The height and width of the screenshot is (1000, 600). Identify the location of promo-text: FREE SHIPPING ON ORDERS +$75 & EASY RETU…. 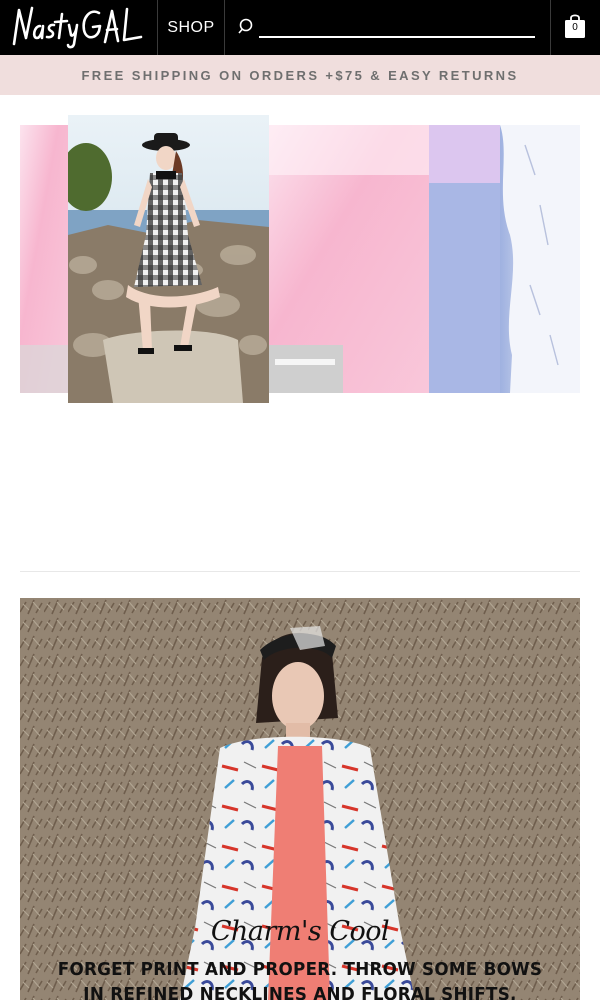
(300, 75).